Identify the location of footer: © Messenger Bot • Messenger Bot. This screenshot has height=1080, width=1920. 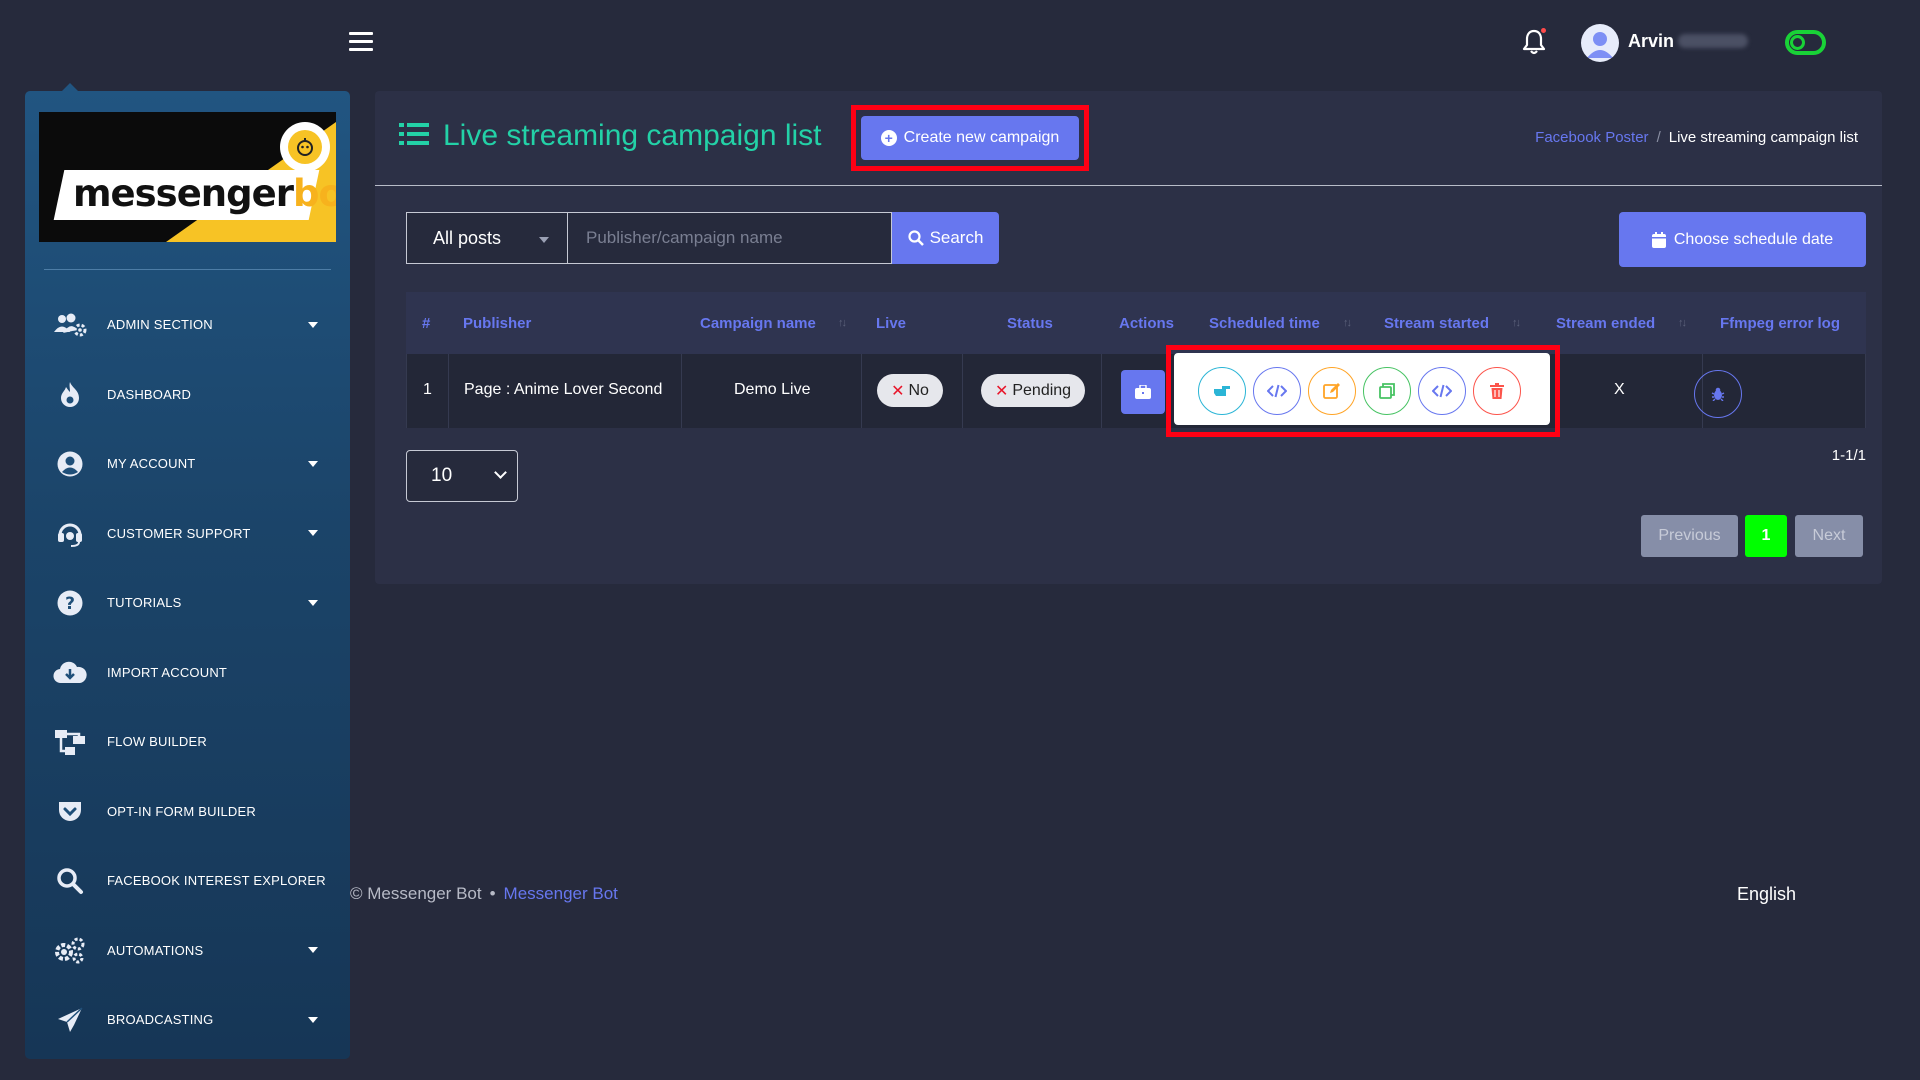
(484, 894).